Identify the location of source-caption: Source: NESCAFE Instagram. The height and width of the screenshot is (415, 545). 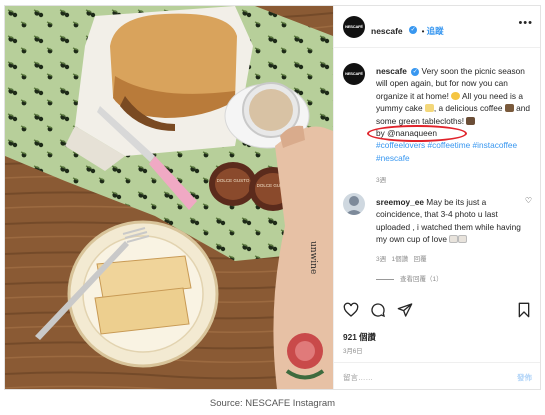
(272, 403).